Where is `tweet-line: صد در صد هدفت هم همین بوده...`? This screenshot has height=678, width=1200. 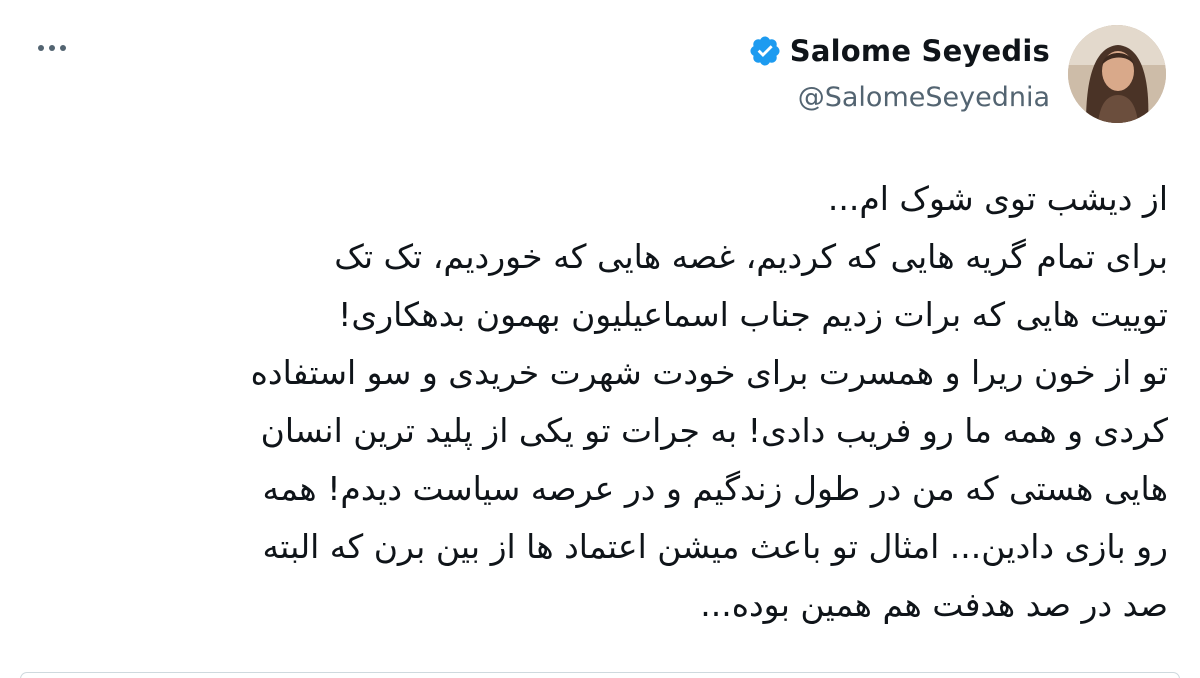
tweet-line: صد در صد هدفت هم همین بوده... is located at coordinates (934, 604).